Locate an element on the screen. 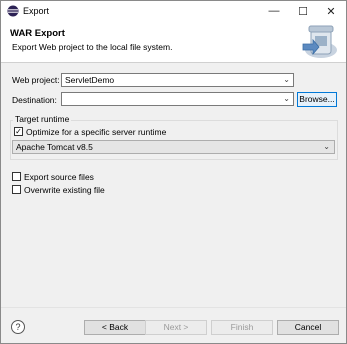 This screenshot has width=347, height=344. checkmark-icon: ✓ is located at coordinates (18, 131).